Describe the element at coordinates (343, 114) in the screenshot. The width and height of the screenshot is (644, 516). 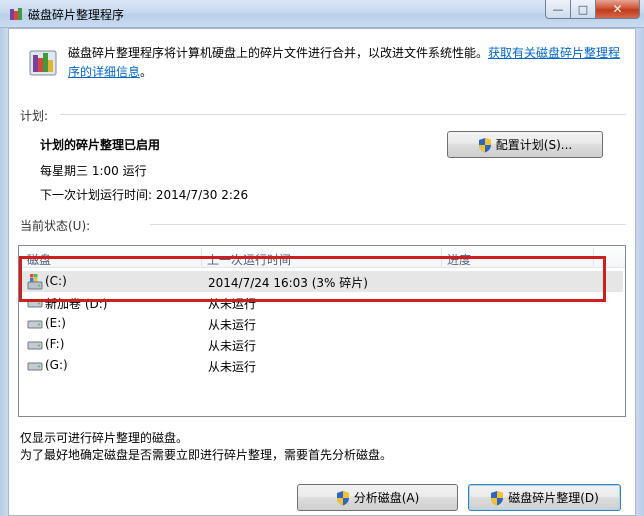
I see `schedule-divider` at that location.